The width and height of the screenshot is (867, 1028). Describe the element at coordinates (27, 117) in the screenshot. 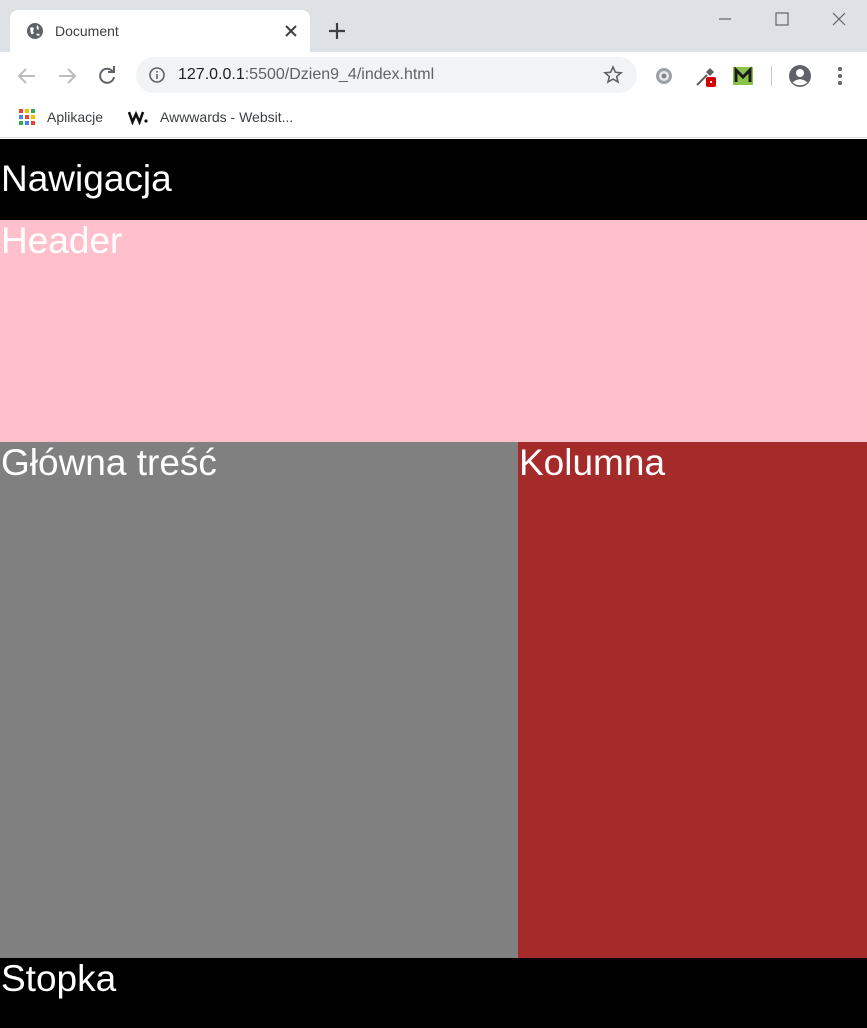

I see `apps-grid-icon` at that location.